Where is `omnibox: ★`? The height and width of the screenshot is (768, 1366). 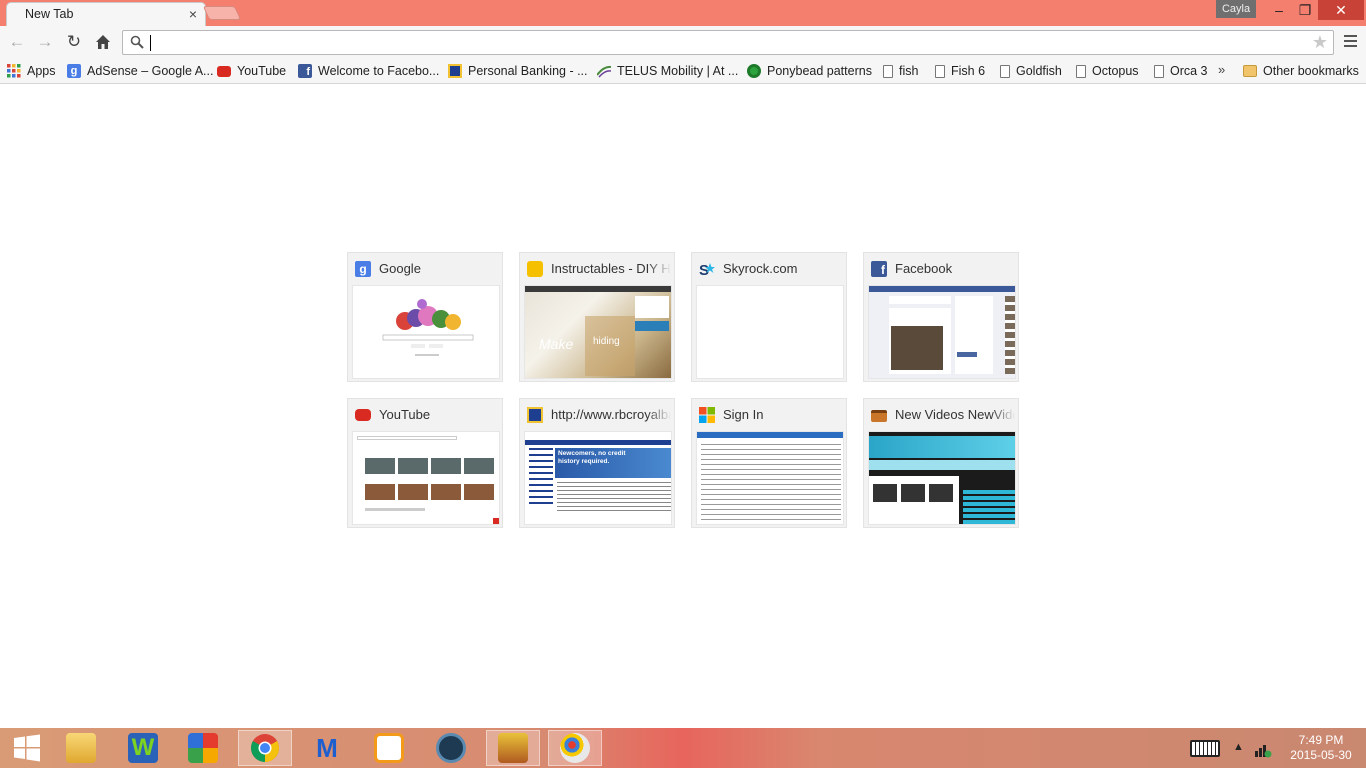
omnibox: ★ is located at coordinates (728, 42).